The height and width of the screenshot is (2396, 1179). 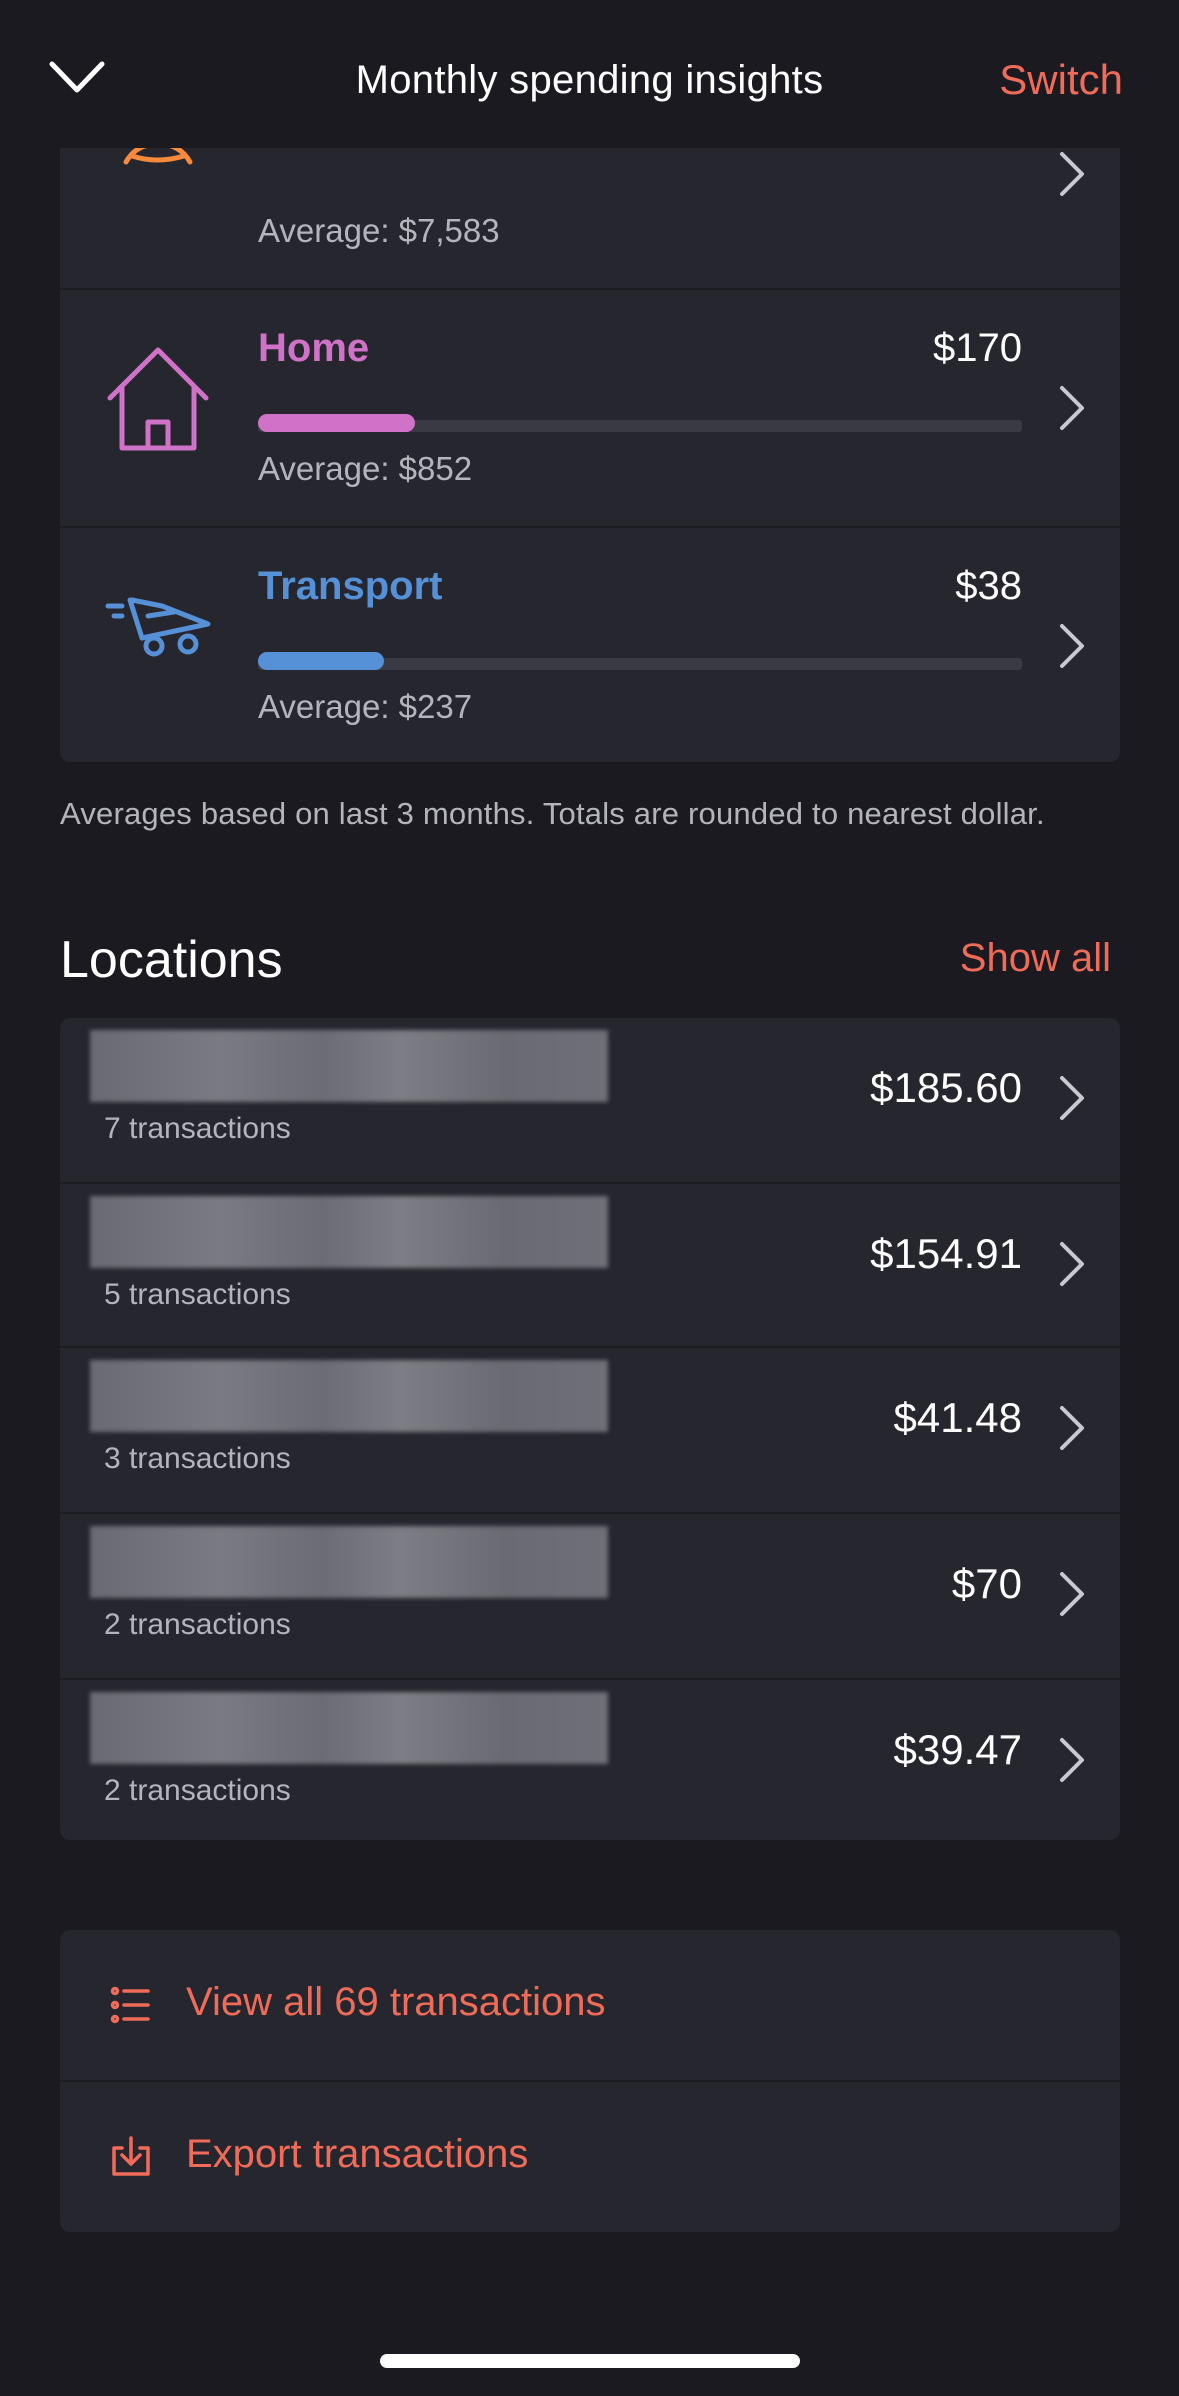 I want to click on location-row: 3 transactions $41.48, so click(x=590, y=1430).